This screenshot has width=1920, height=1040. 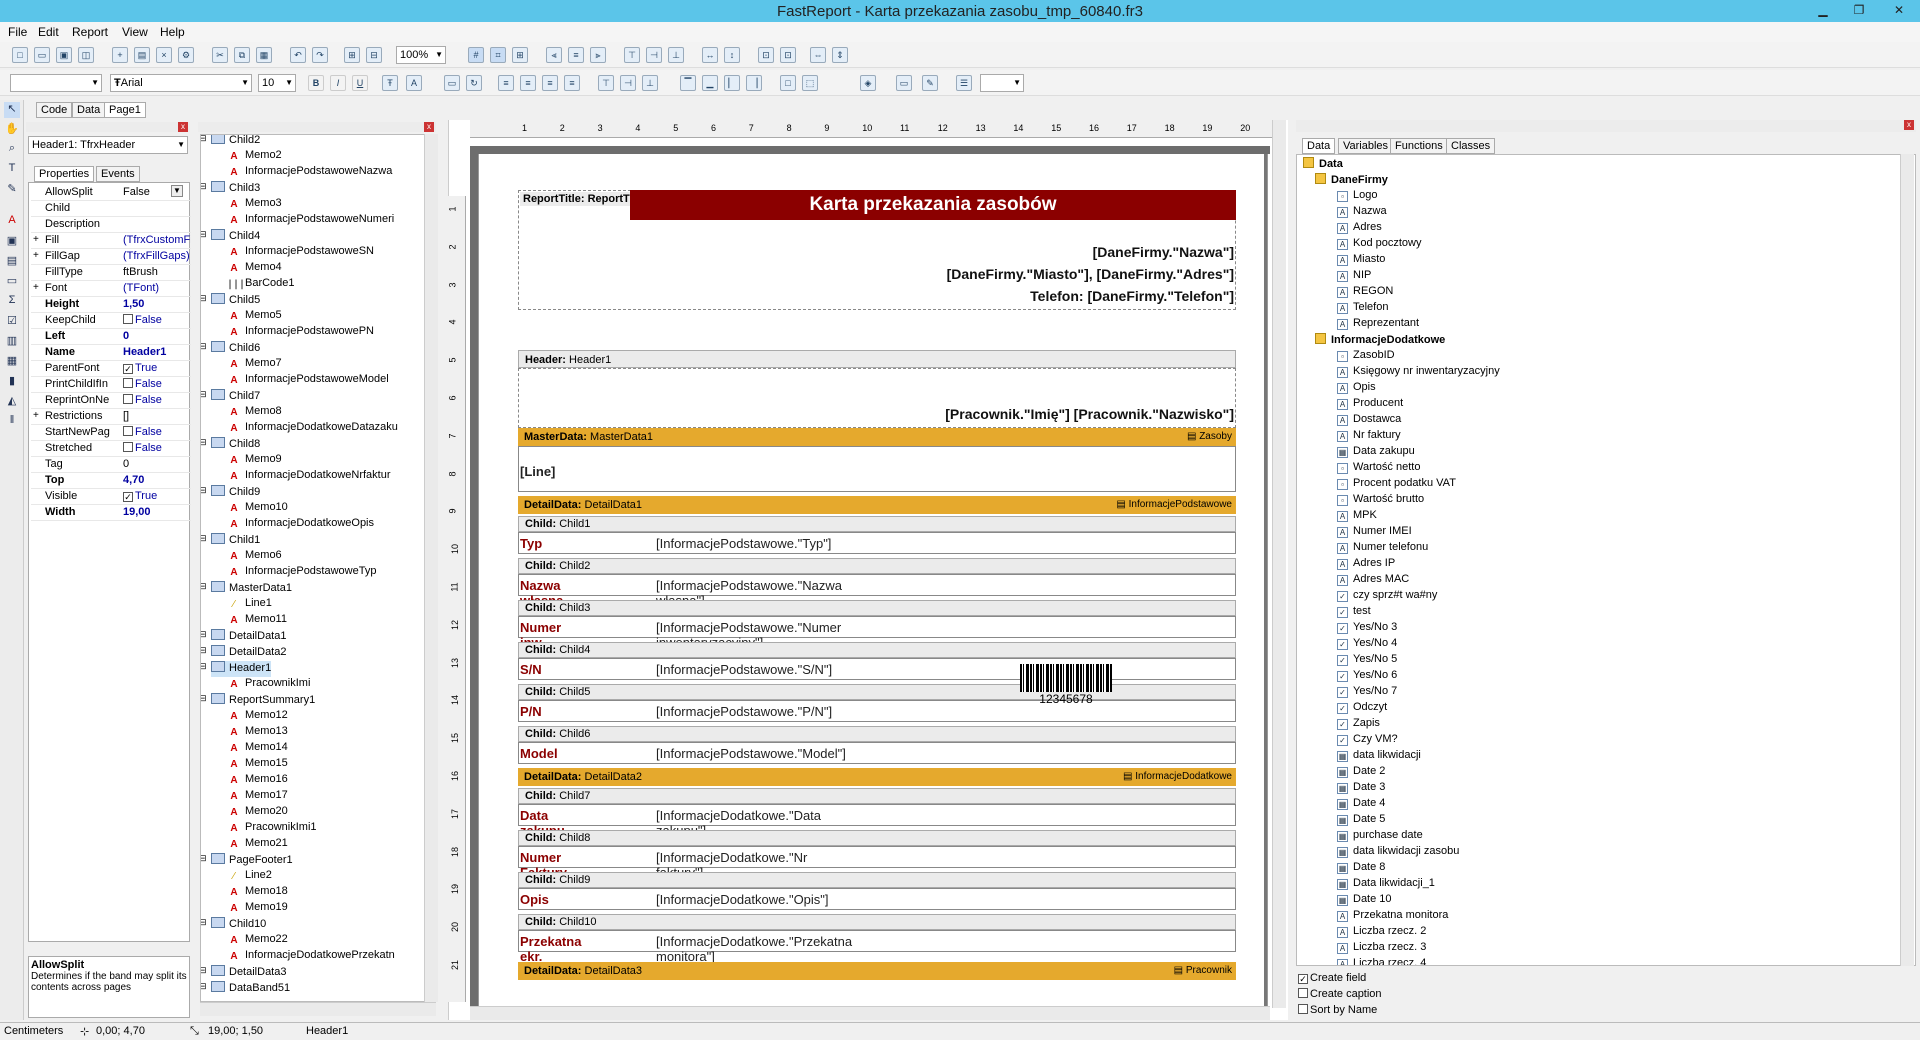 I want to click on preview-icon: ◫, so click(x=86, y=55).